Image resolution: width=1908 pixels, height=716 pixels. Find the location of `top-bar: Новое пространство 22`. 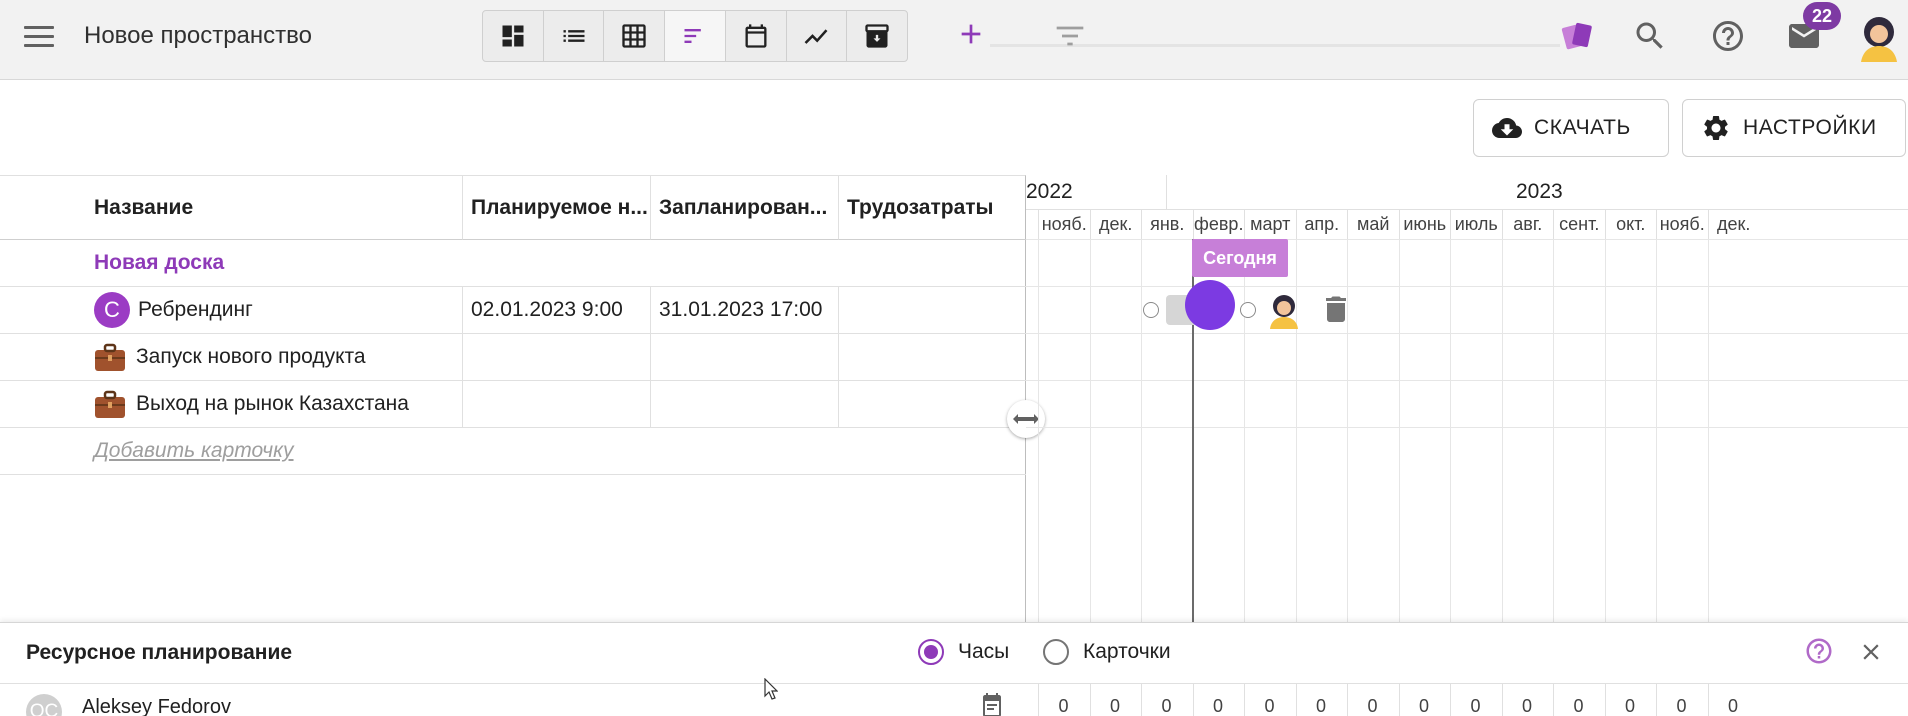

top-bar: Новое пространство 22 is located at coordinates (954, 40).